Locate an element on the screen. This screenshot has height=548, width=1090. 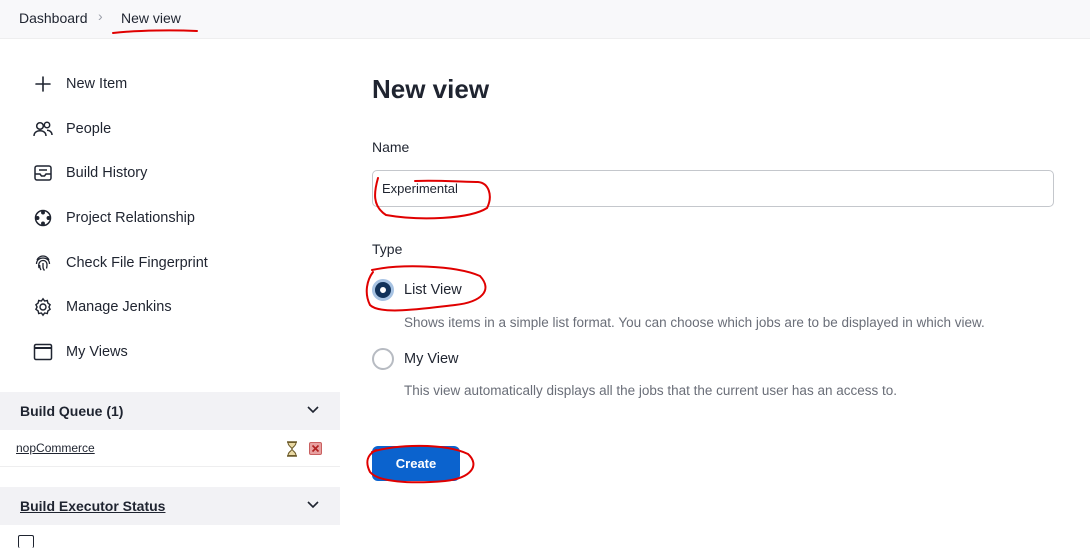
sidebar-item-label: Build History is located at coordinates (107, 173).